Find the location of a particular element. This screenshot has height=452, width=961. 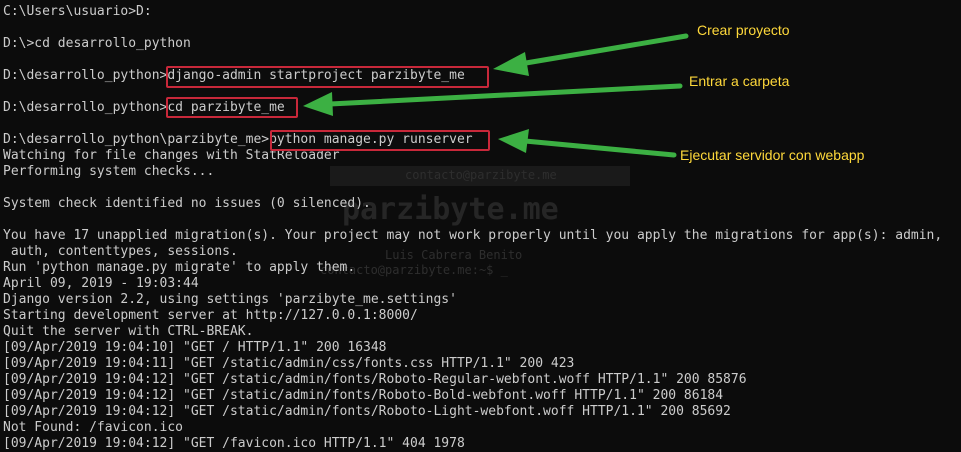

arrowhead-run-server is located at coordinates (513, 141).